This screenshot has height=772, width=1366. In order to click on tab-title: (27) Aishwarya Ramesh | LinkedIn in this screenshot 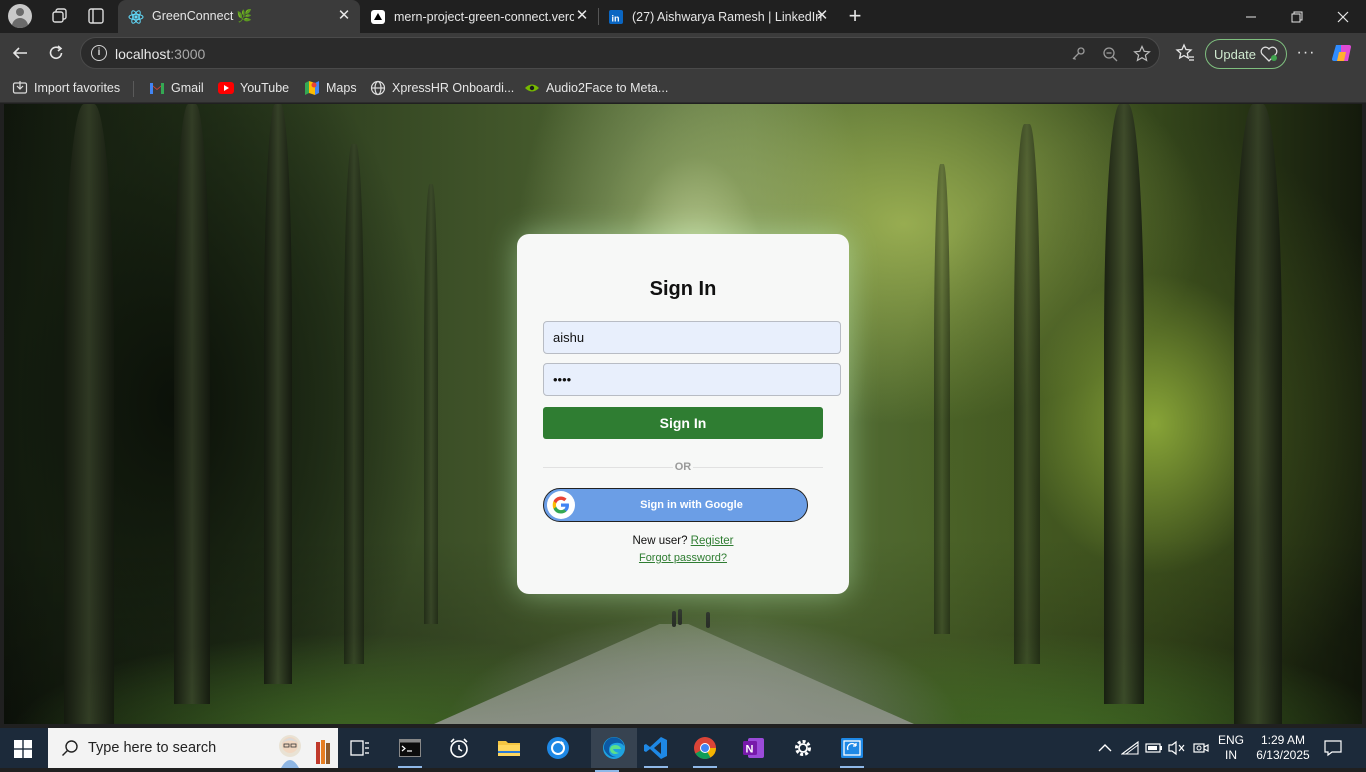, I will do `click(727, 16)`.